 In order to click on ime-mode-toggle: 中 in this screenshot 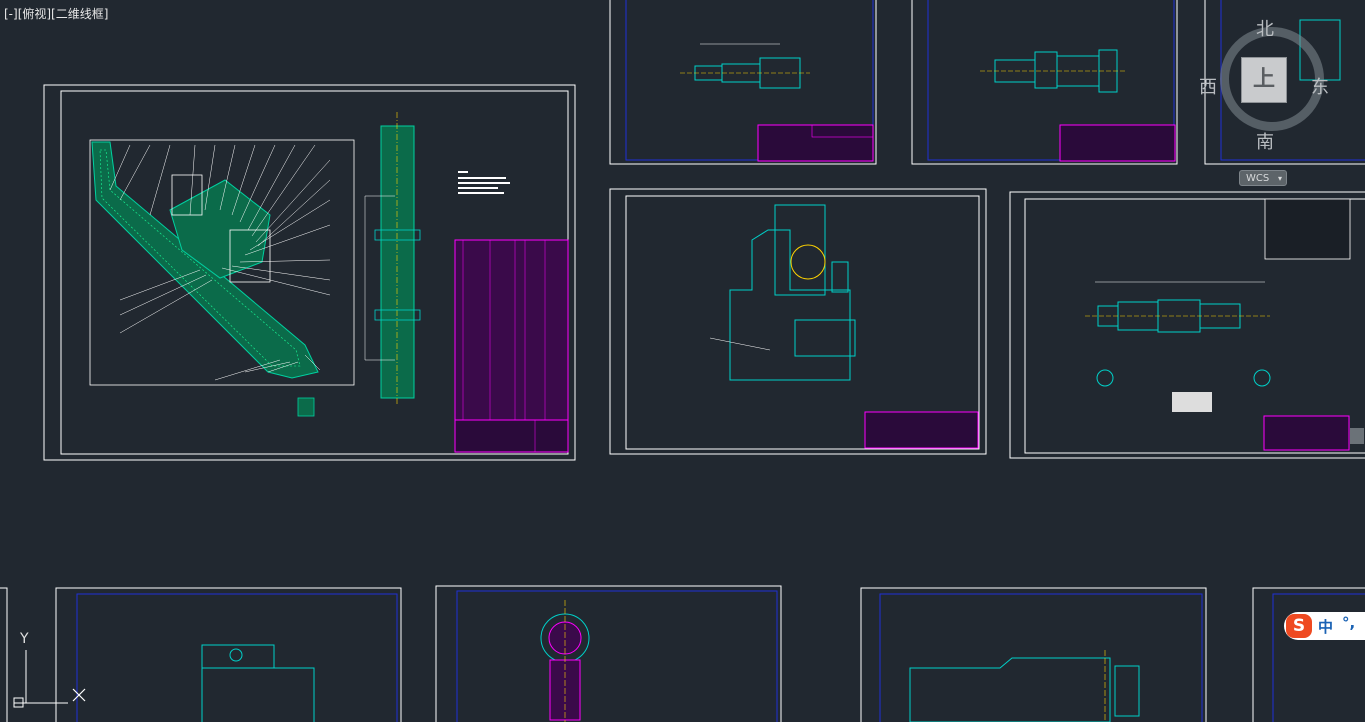, I will do `click(1325, 626)`.